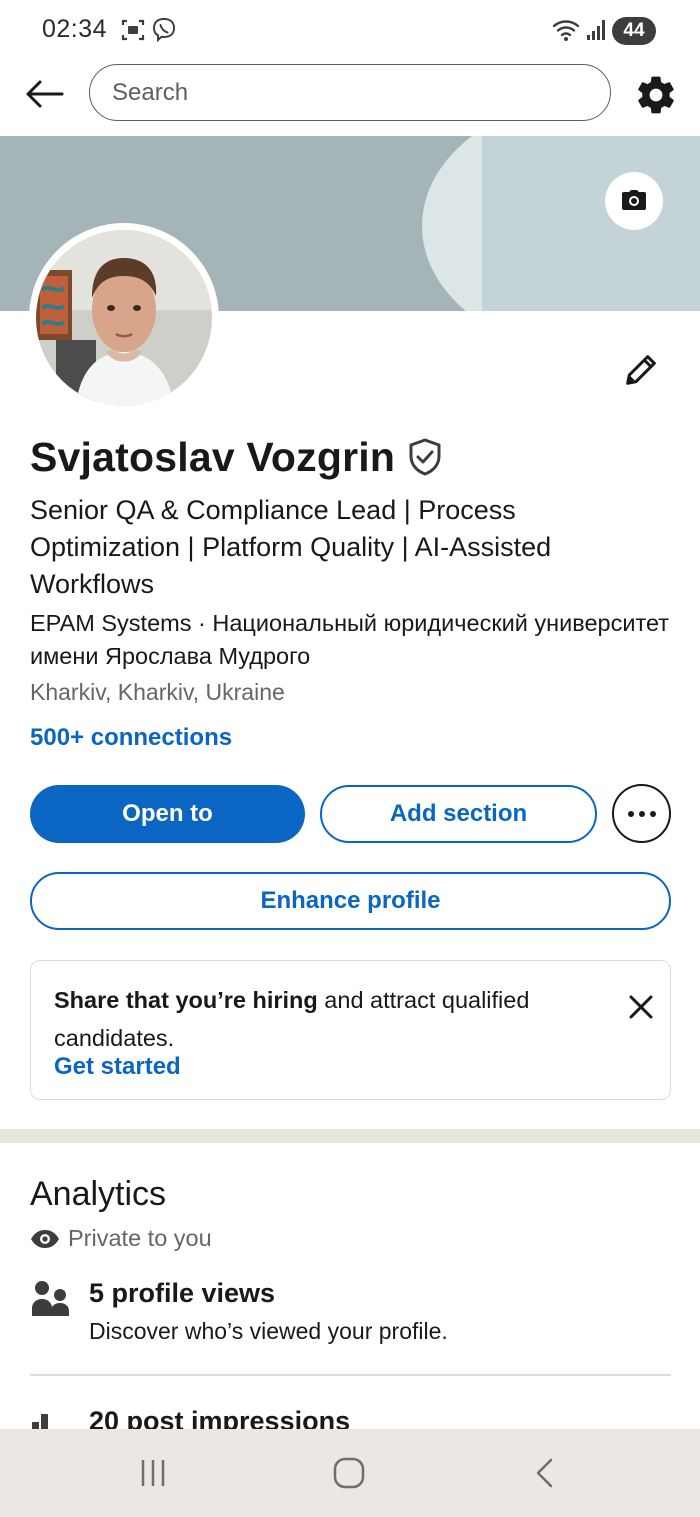 This screenshot has height=1517, width=700. Describe the element at coordinates (167, 814) in the screenshot. I see `open-to-button: Open to` at that location.